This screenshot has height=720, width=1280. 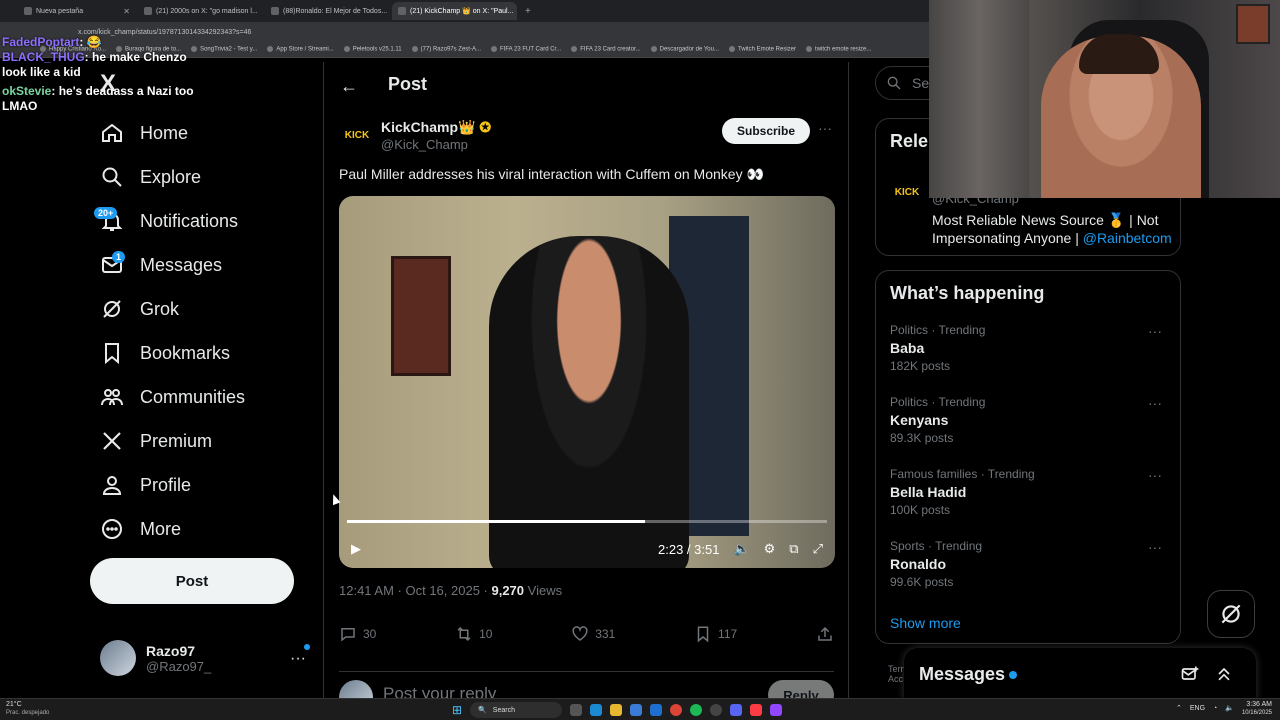 I want to click on nav-home: Home, so click(x=144, y=133).